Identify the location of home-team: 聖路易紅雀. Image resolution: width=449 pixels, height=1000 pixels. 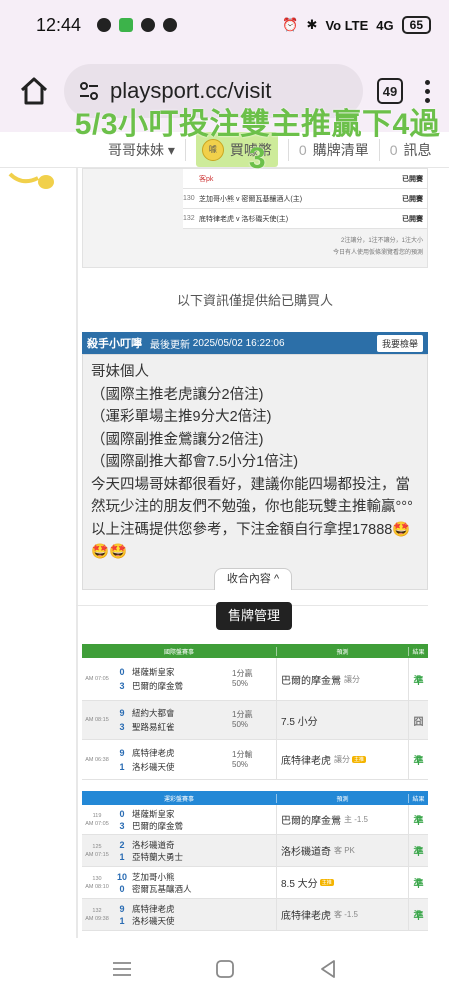
(182, 727).